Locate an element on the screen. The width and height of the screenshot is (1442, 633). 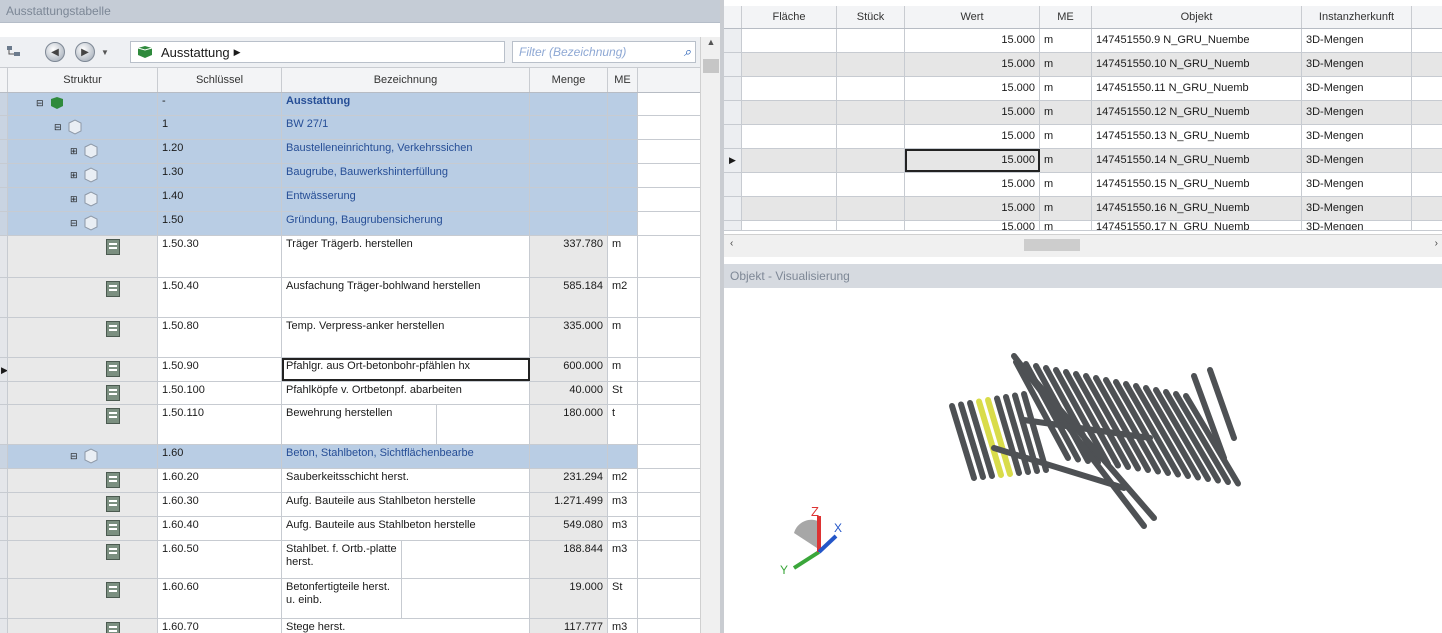
quantity-cell: 585.184 is located at coordinates (569, 297).